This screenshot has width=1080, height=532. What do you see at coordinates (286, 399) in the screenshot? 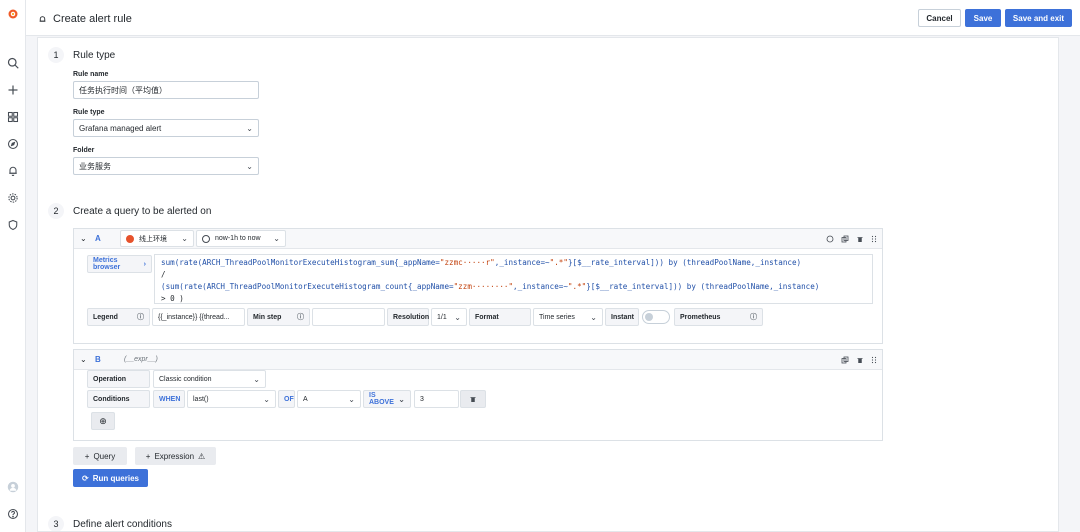
I see `of-keyword: OF` at bounding box center [286, 399].